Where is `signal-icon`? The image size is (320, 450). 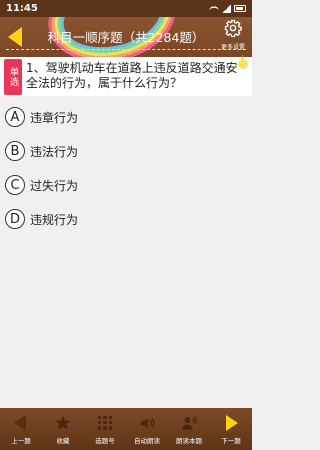 signal-icon is located at coordinates (226, 8).